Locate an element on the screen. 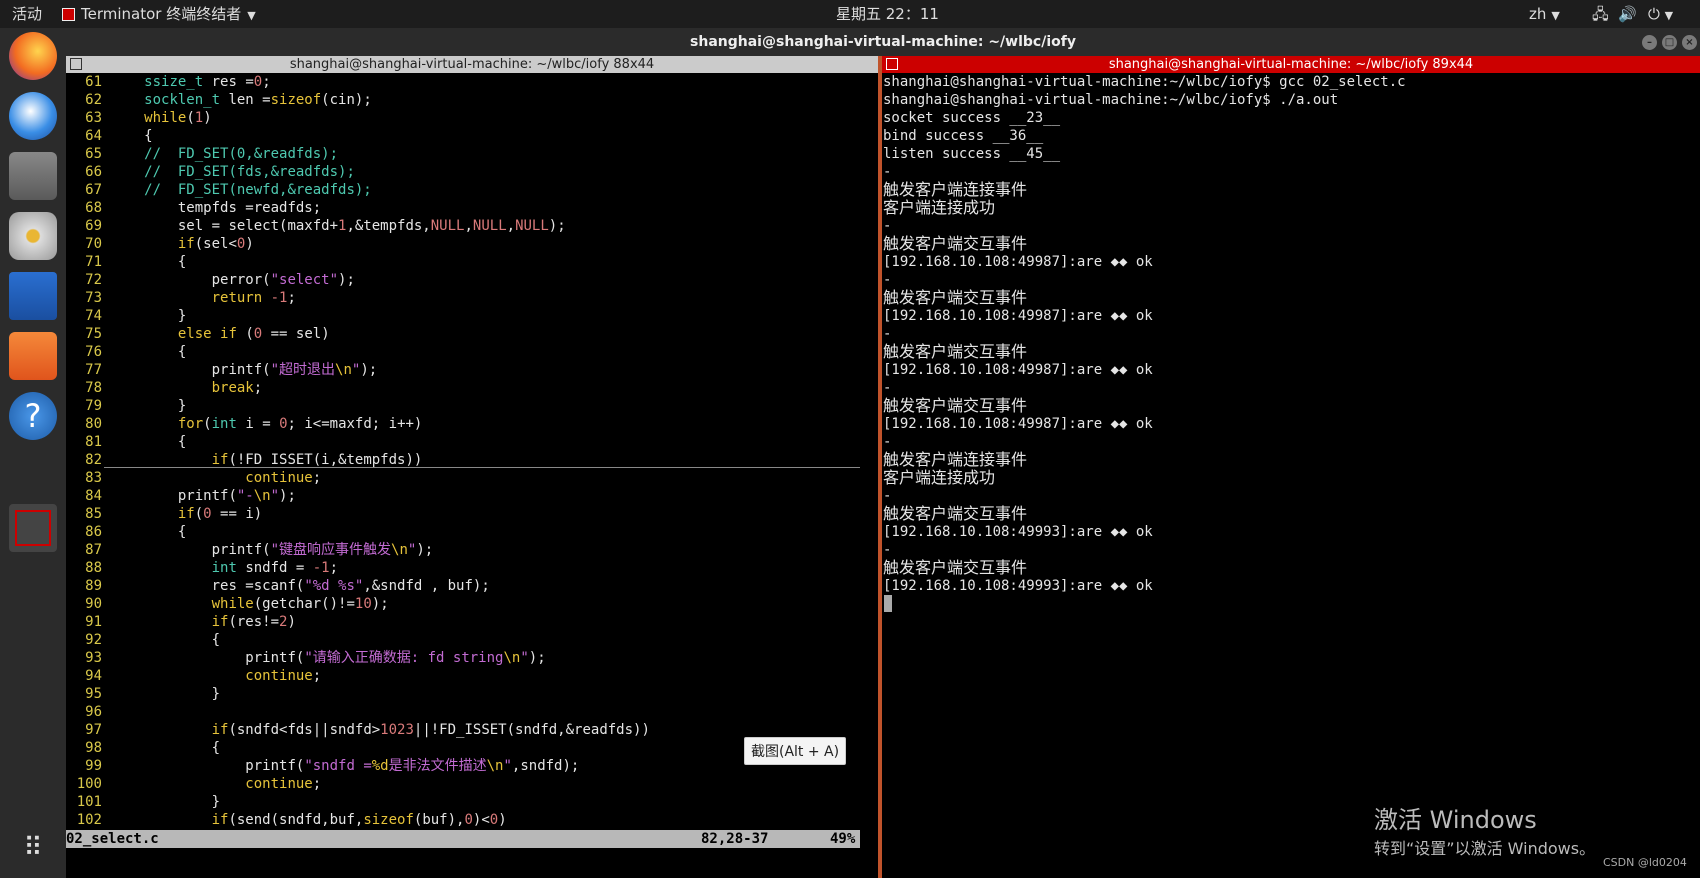 This screenshot has height=878, width=1700. code-line: 96 is located at coordinates (472, 712).